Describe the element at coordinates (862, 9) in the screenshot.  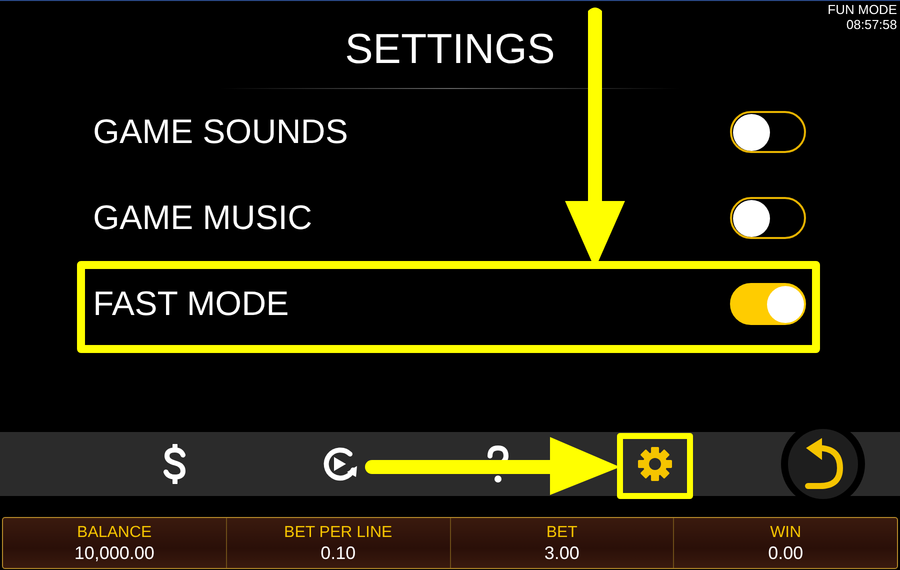
I see `mode-label: FUN MODE` at that location.